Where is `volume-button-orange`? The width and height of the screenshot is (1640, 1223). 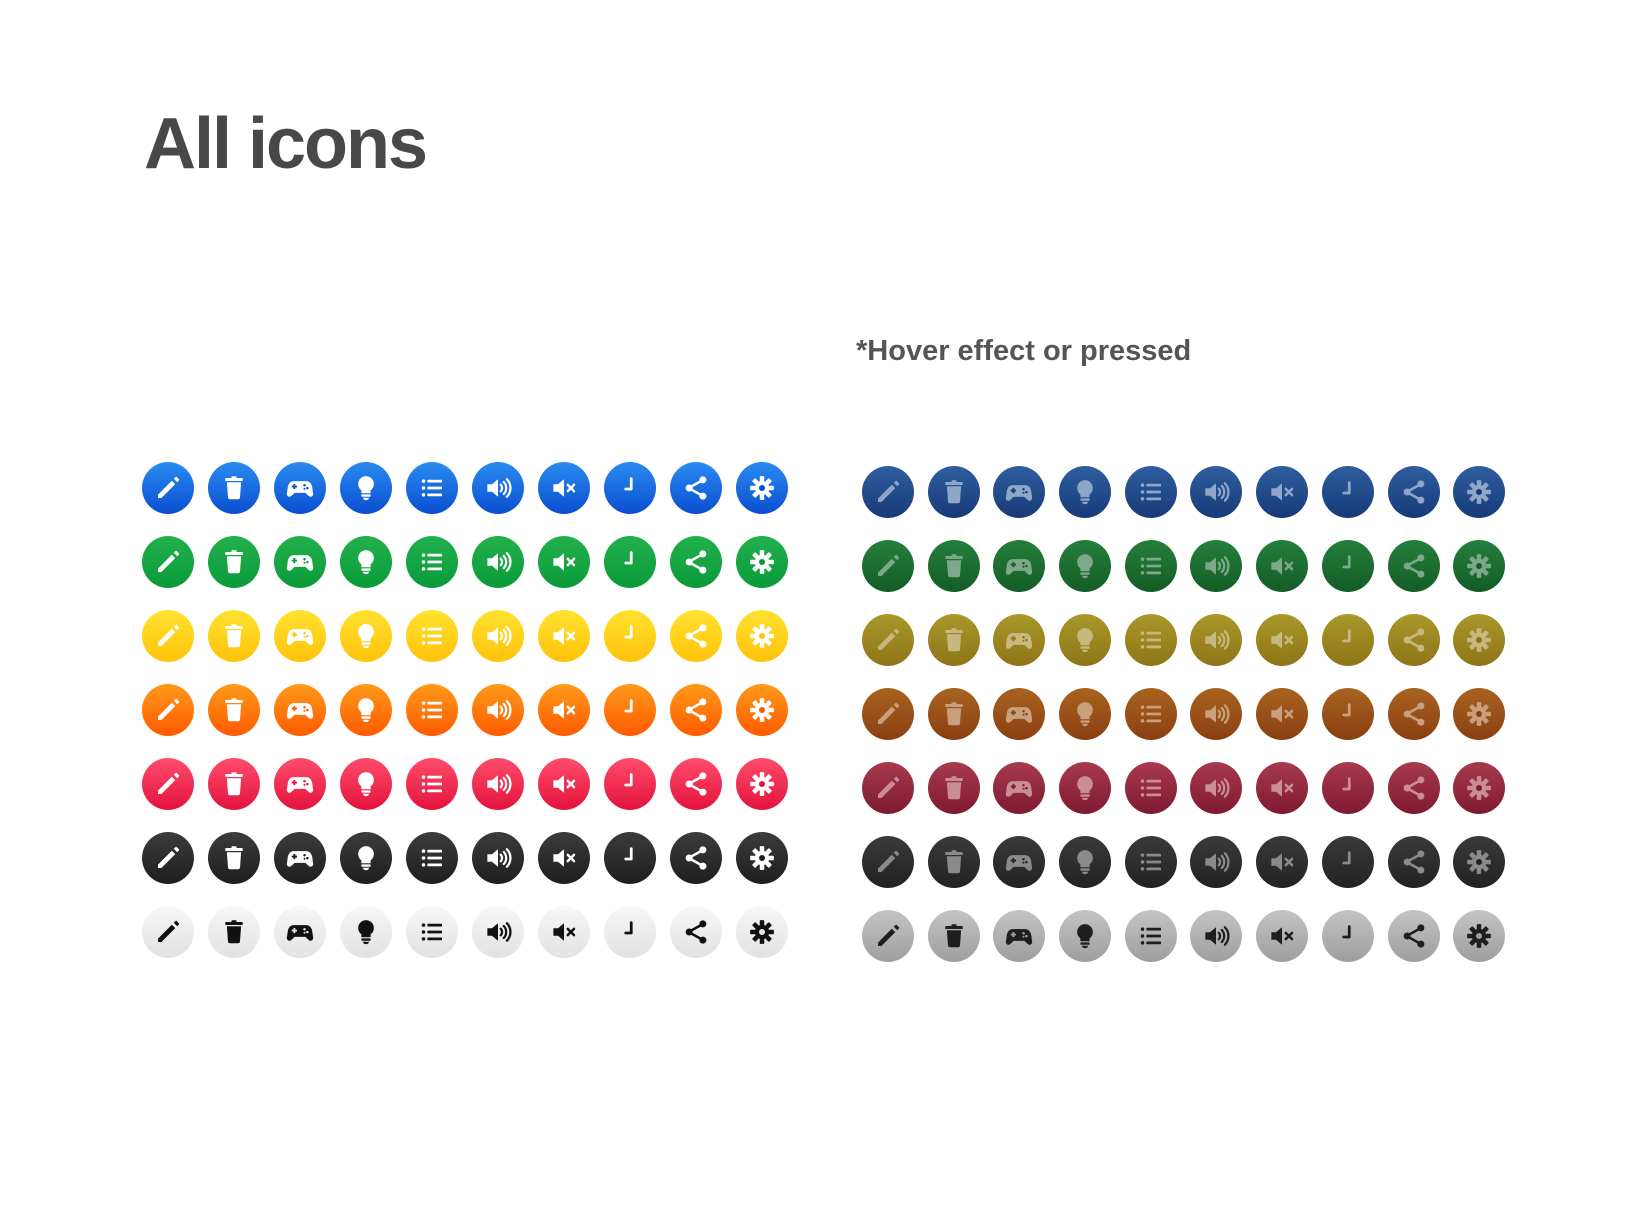 volume-button-orange is located at coordinates (498, 710).